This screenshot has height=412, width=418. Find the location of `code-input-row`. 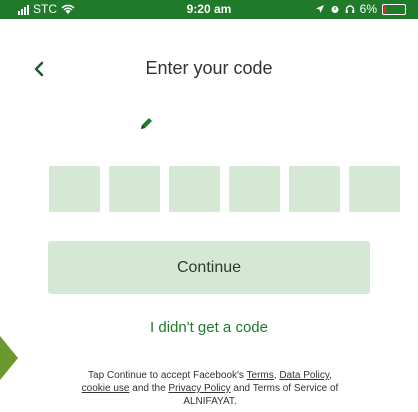

code-input-row is located at coordinates (224, 189).